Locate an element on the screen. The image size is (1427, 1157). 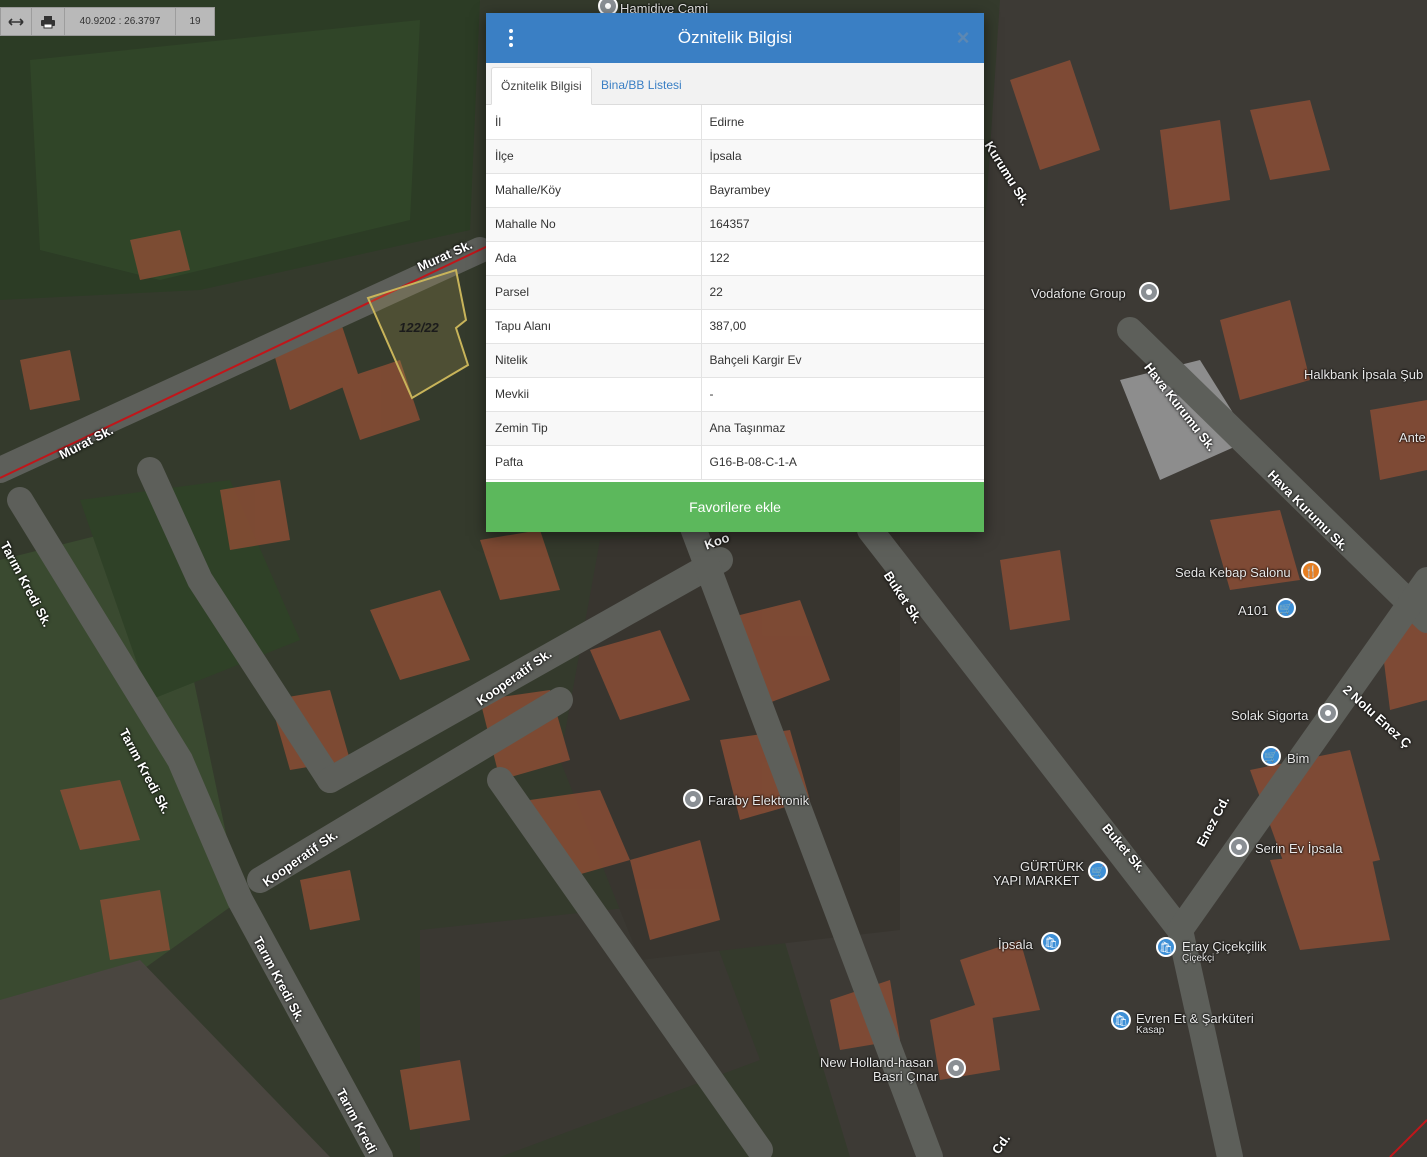
close-icon: × is located at coordinates (963, 38).